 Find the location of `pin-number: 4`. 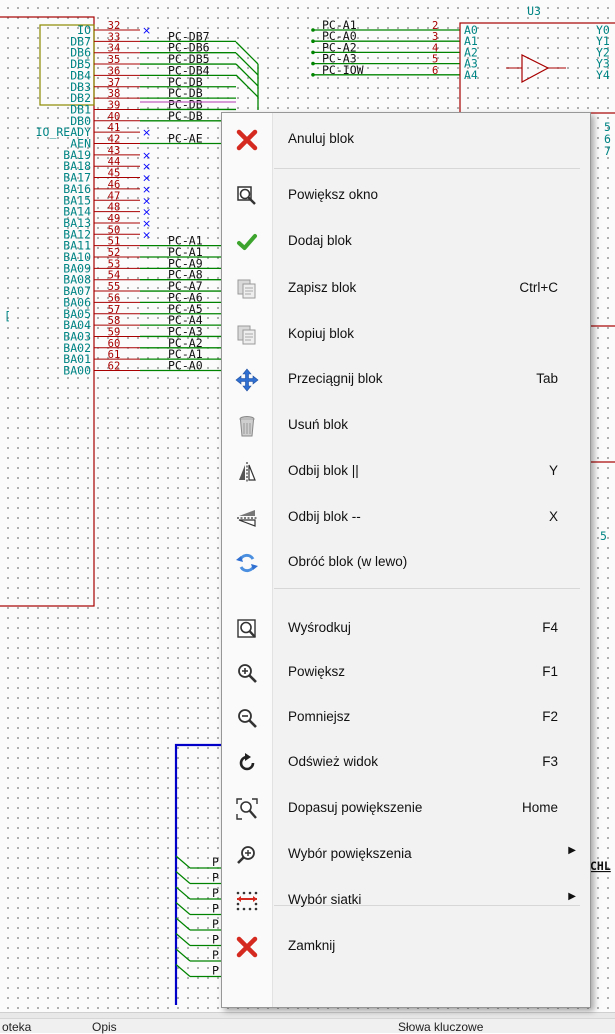

pin-number: 4 is located at coordinates (435, 48).